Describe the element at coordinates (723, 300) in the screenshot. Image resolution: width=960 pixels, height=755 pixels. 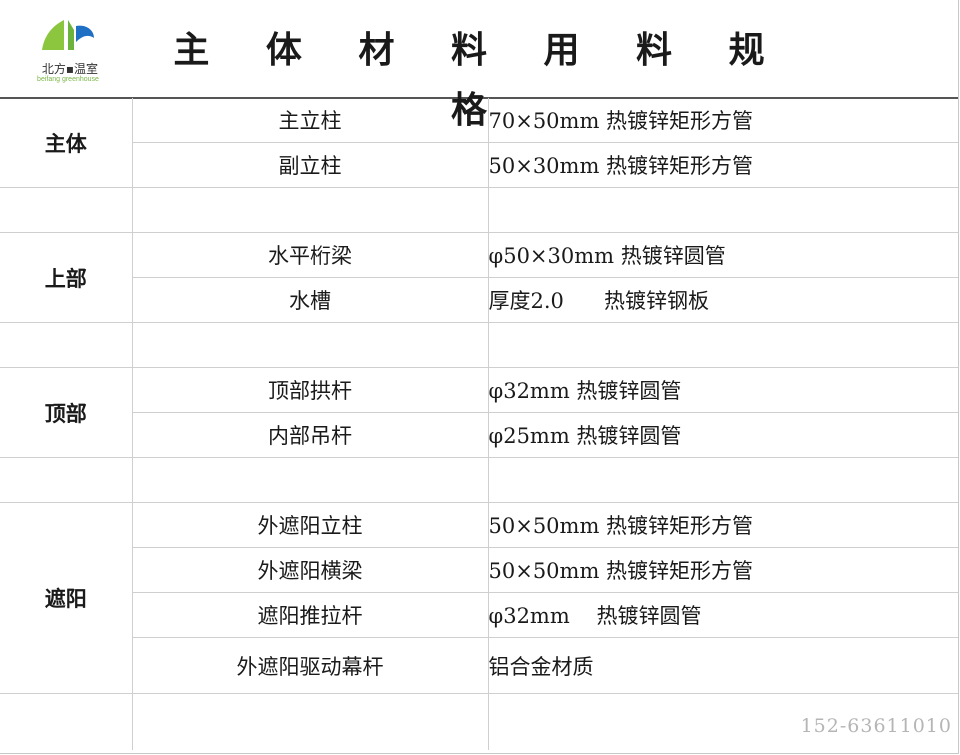
I see `item-spec: 厚度2.0 热镀锌钢板` at that location.